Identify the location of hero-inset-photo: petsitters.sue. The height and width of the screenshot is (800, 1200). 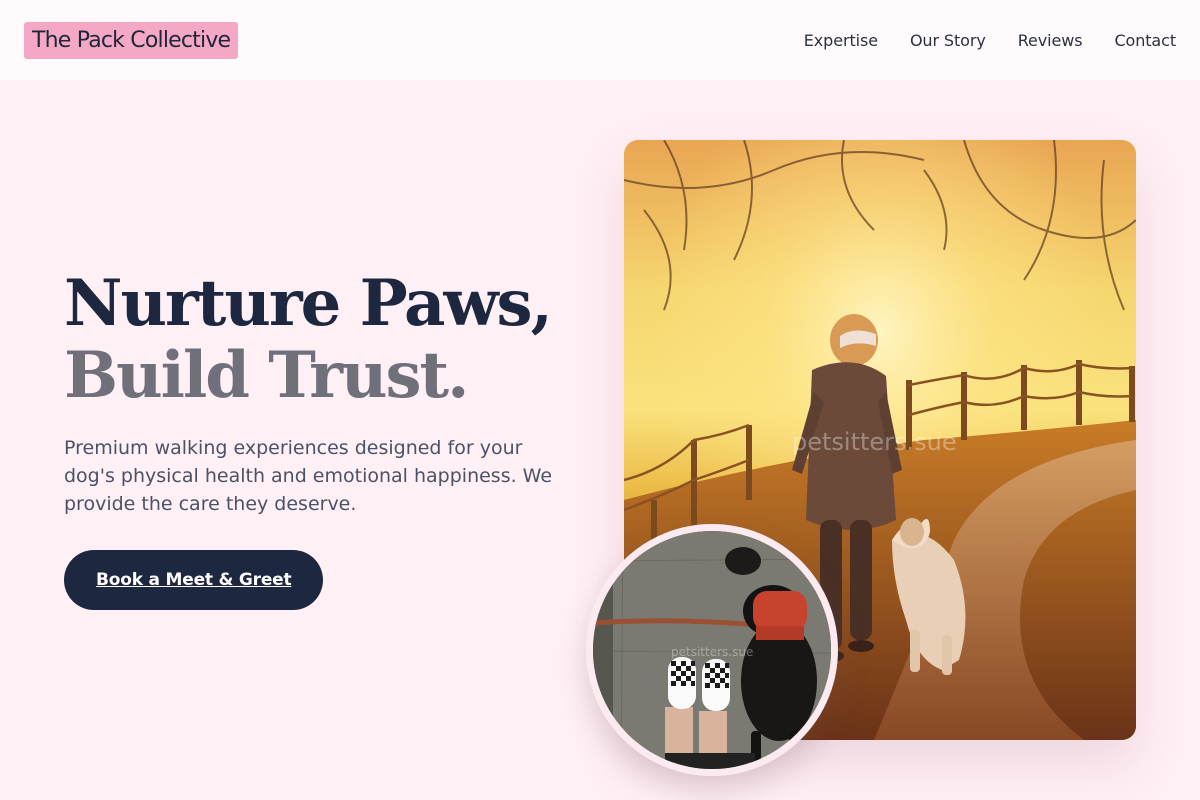
(712, 650).